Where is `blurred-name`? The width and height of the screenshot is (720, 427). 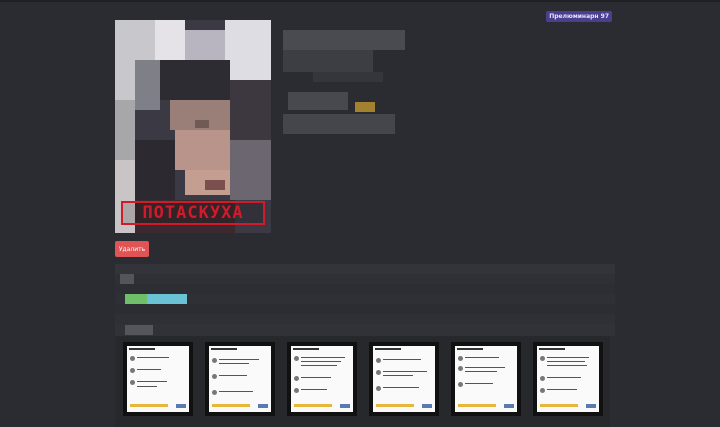
blurred-name is located at coordinates (344, 40).